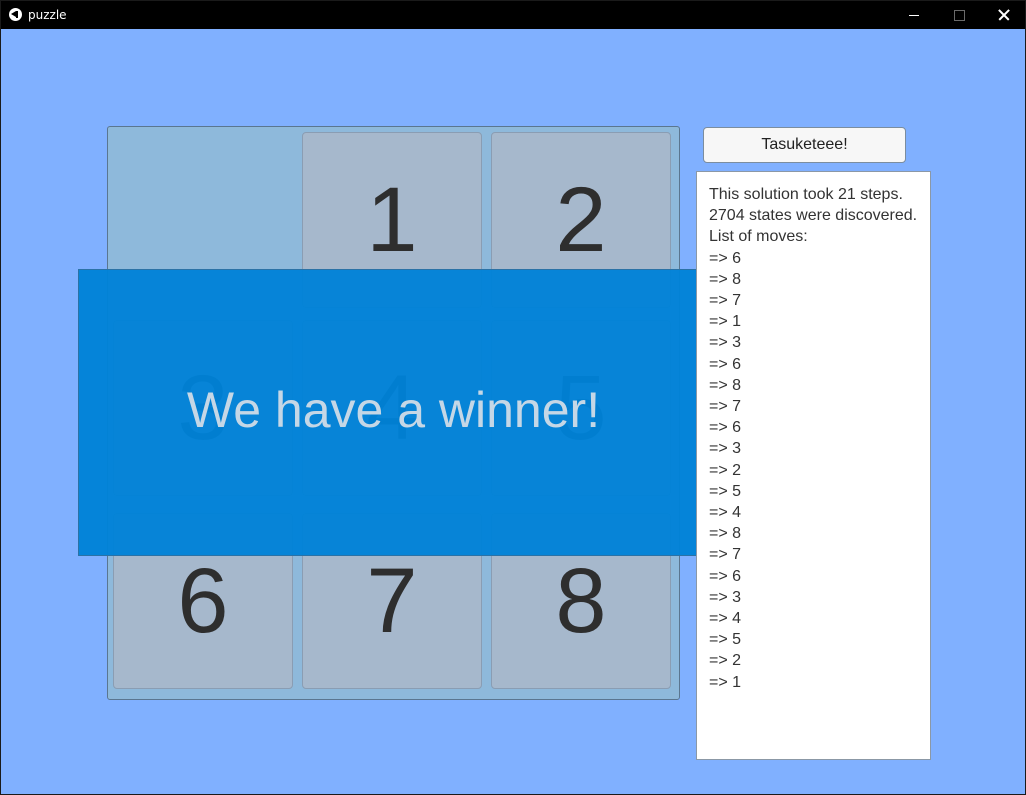  I want to click on states-text: 2704 states were discovered., so click(813, 216).